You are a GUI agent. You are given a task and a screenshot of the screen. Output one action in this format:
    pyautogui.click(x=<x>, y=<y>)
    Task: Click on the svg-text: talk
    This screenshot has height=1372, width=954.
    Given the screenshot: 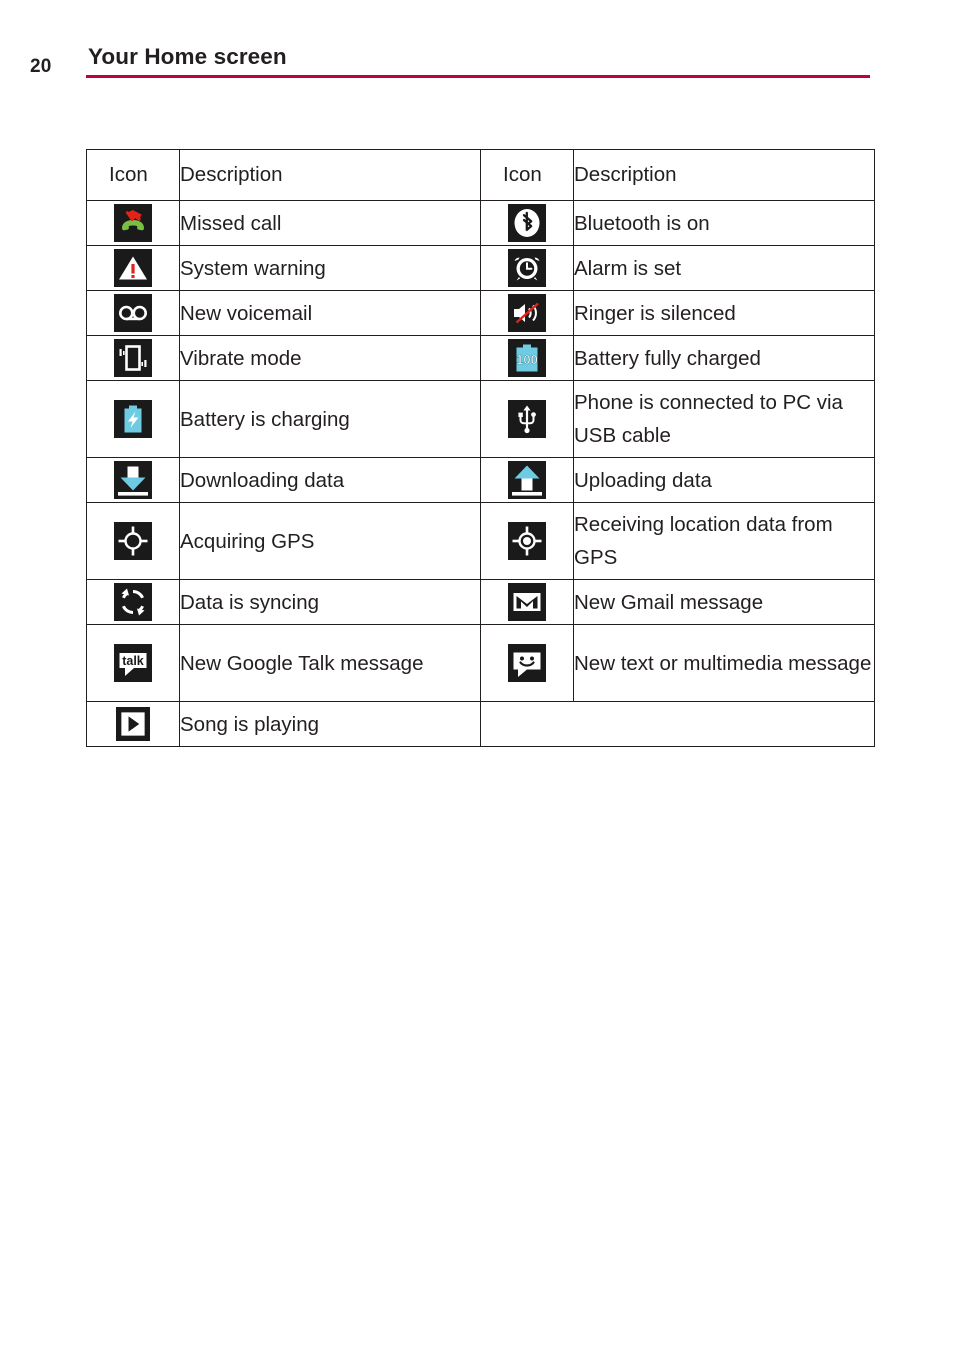 What is the action you would take?
    pyautogui.click(x=133, y=661)
    